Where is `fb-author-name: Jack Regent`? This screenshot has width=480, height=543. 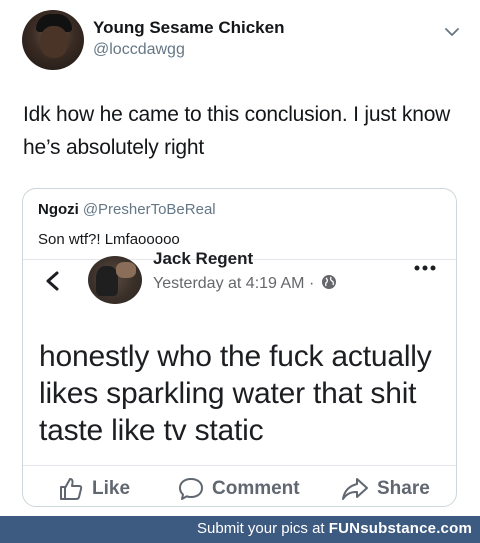
fb-author-name: Jack Regent is located at coordinates (203, 258).